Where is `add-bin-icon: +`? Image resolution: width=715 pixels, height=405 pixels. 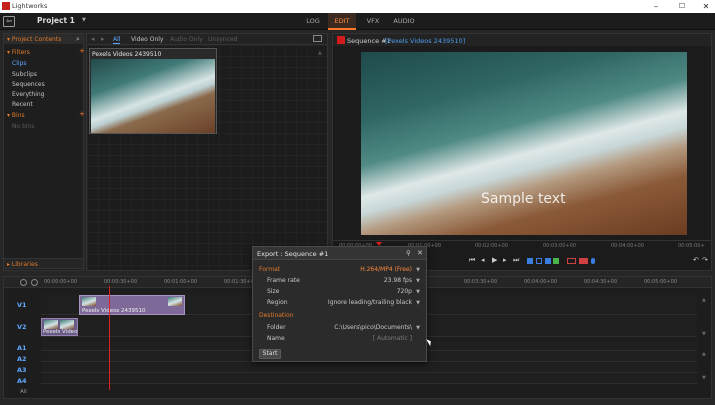 add-bin-icon: + is located at coordinates (82, 114).